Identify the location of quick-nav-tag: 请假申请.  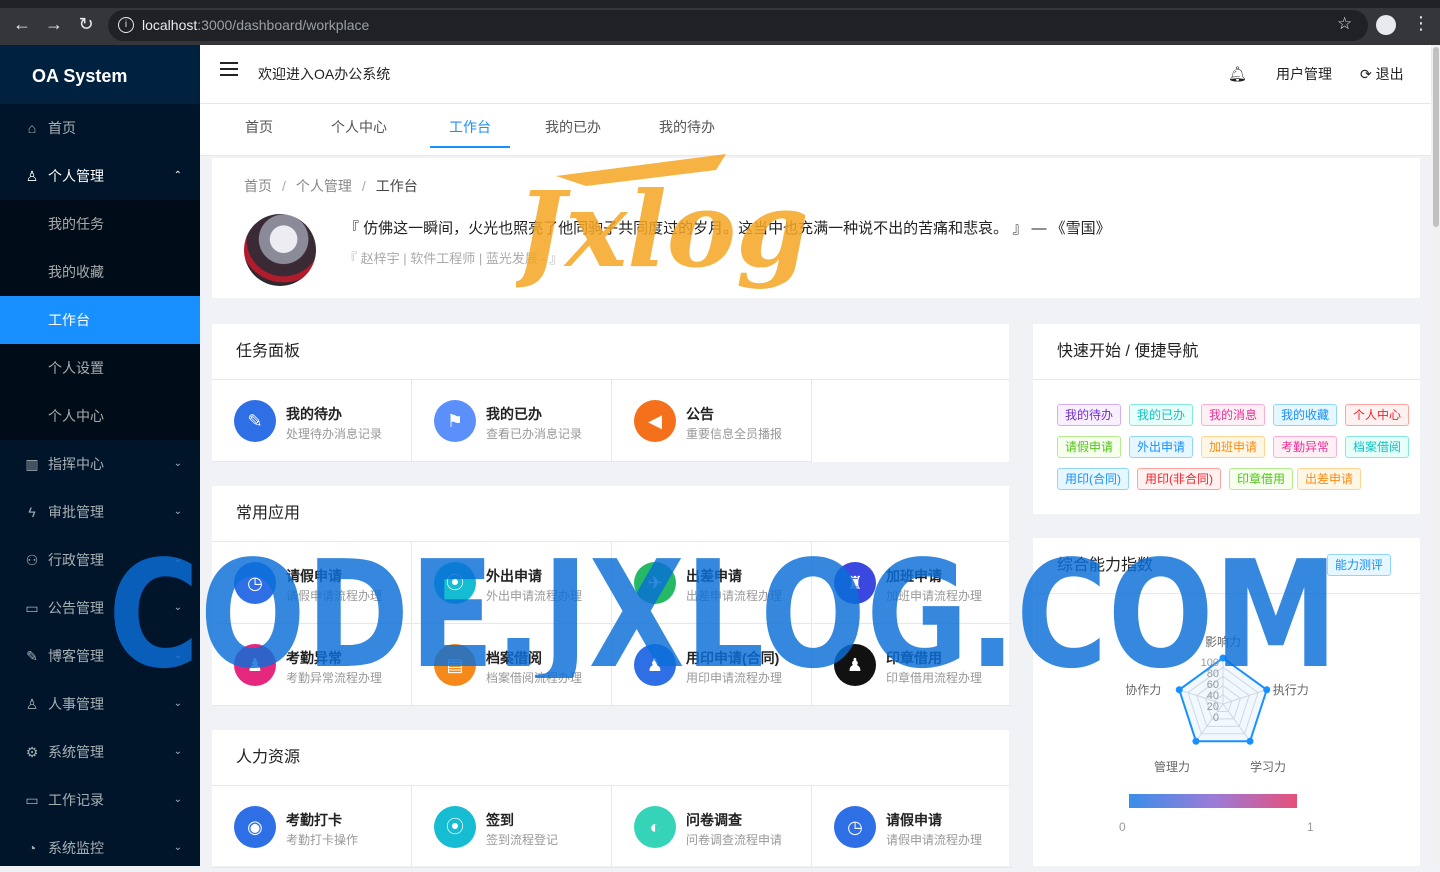
(1089, 447).